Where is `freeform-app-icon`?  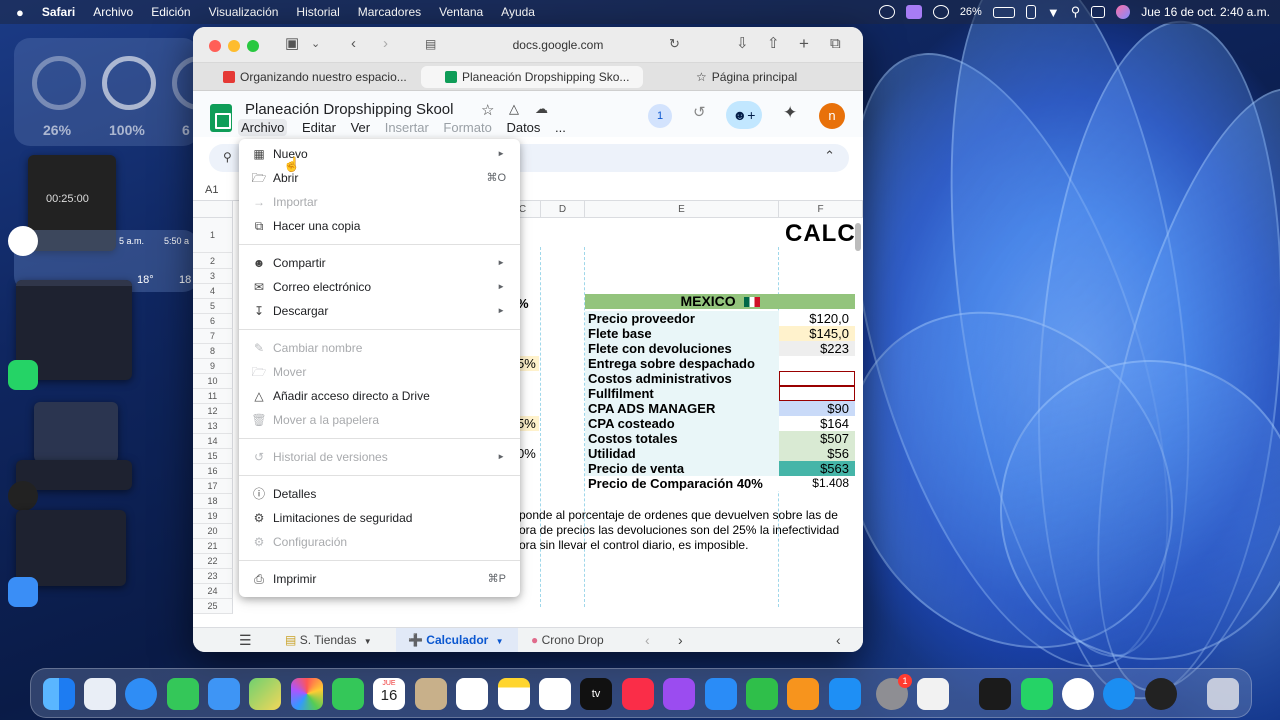
freeform-app-icon is located at coordinates (555, 694).